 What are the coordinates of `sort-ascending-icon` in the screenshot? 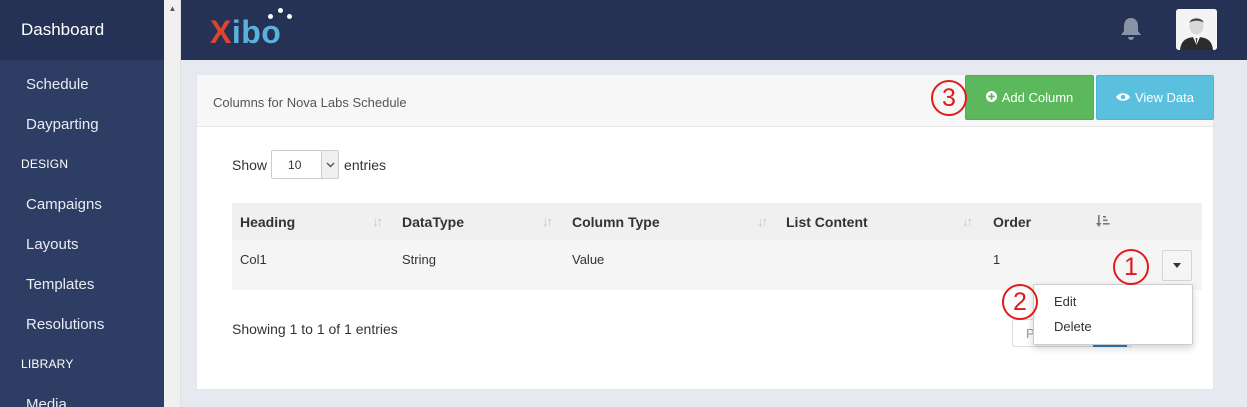 It's located at (1103, 223).